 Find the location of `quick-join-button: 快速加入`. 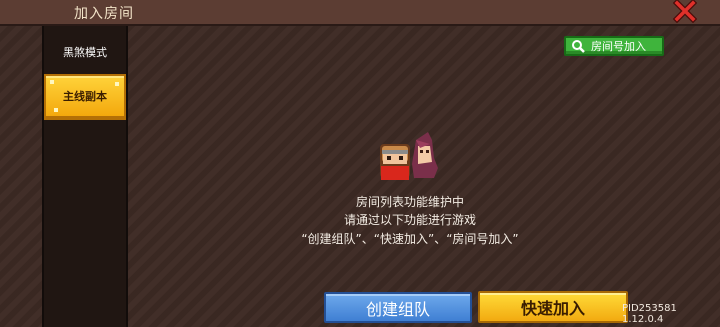

quick-join-button: 快速加入 is located at coordinates (553, 307).